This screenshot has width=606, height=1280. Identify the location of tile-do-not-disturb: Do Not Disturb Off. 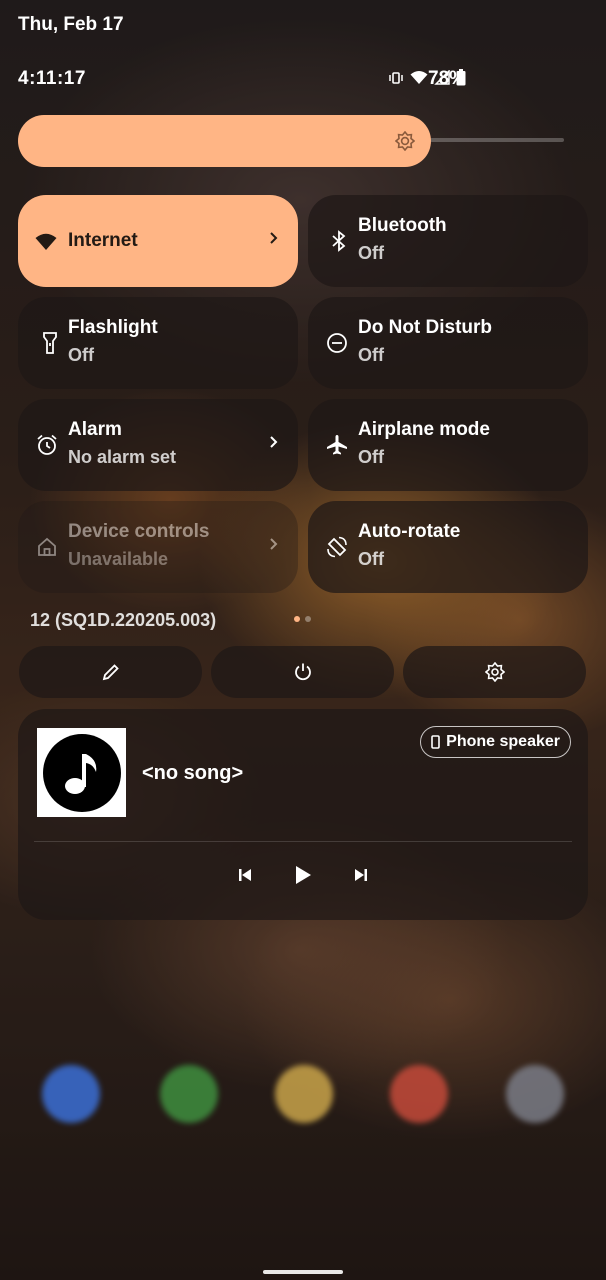
(448, 343).